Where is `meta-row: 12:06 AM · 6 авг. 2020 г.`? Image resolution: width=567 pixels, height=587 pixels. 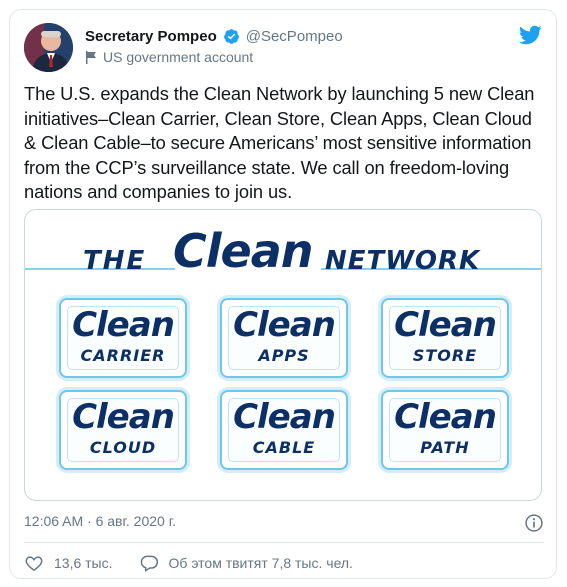
meta-row: 12:06 AM · 6 авг. 2020 г. is located at coordinates (284, 523).